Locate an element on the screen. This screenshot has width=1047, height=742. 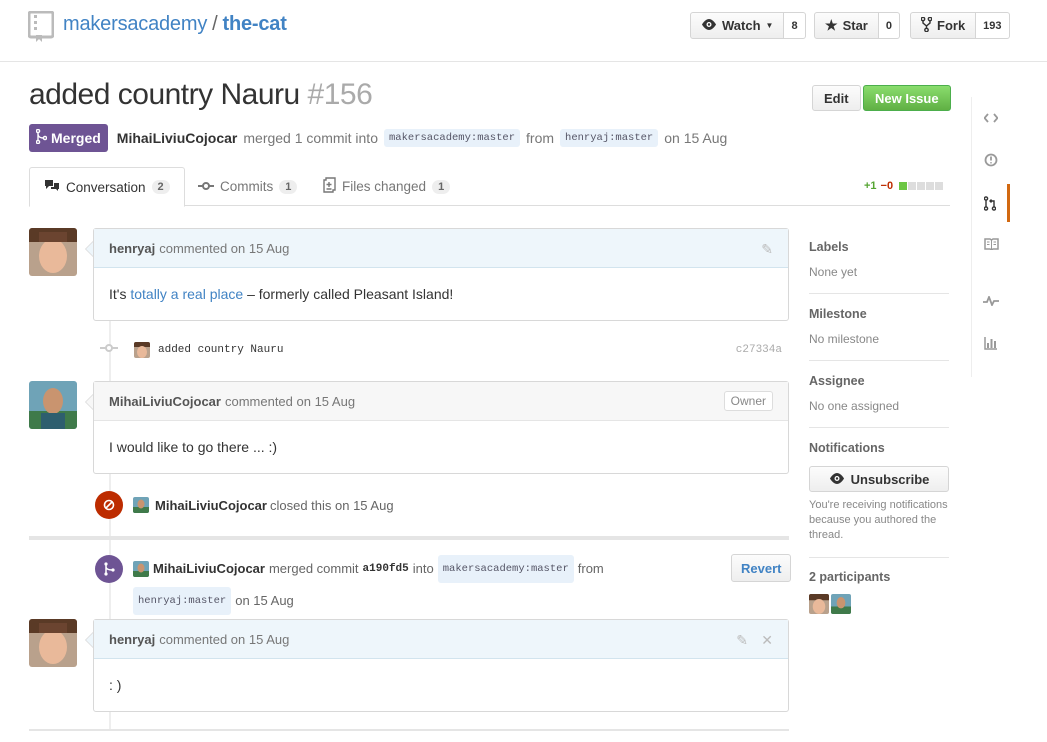
watch-count: 8 is located at coordinates (795, 25).